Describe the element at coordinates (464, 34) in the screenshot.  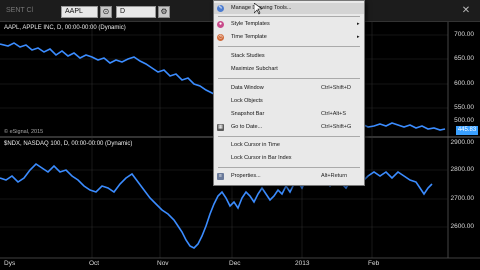
I see `top-y-tick: 700.00` at that location.